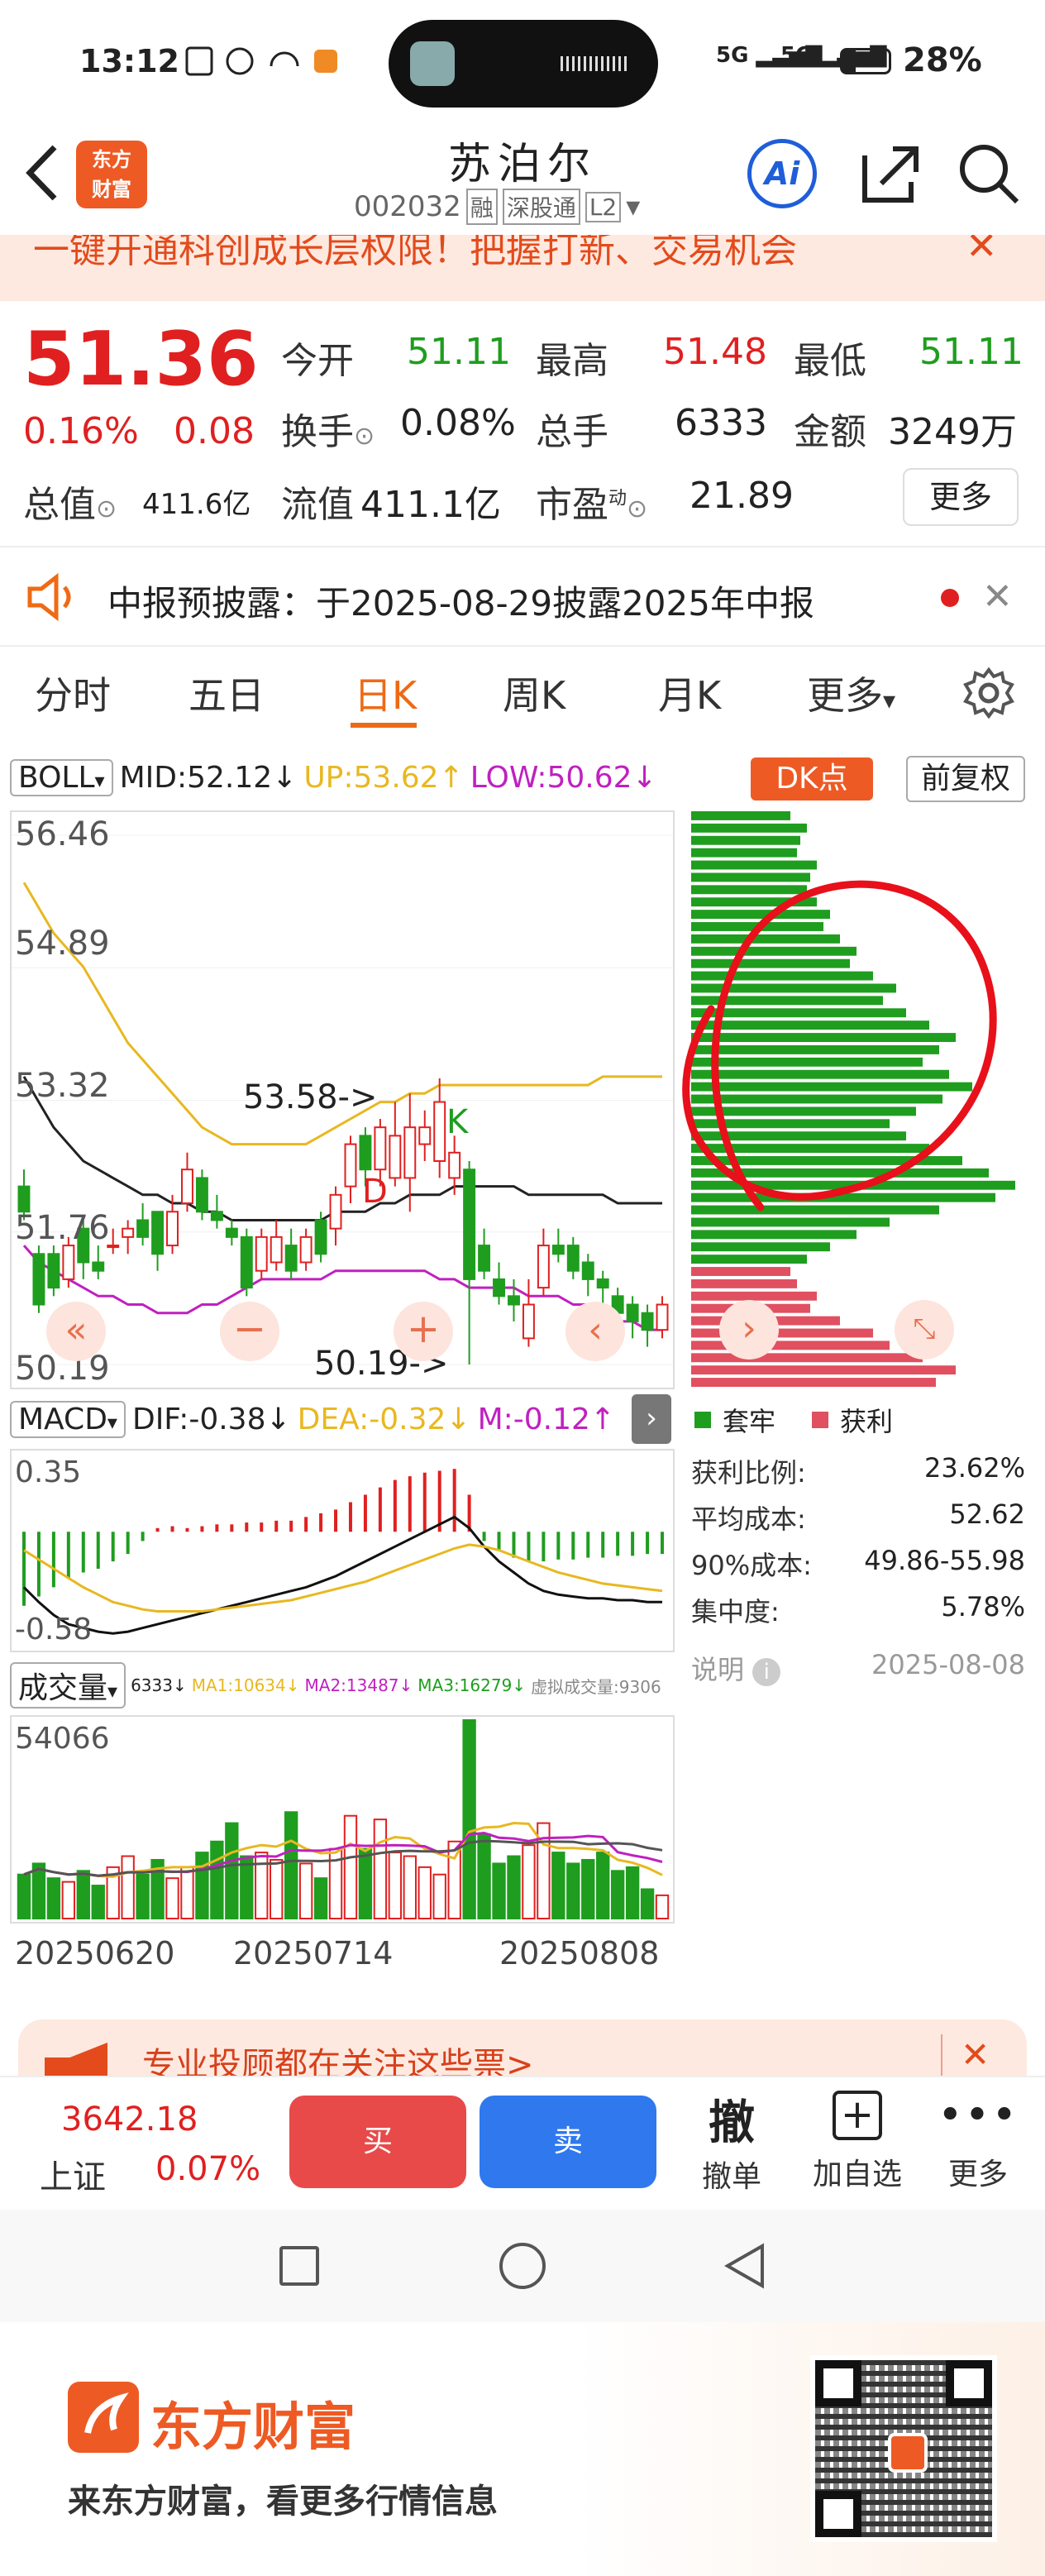 Image resolution: width=1045 pixels, height=2576 pixels. I want to click on trade-bar: 3642.18 上证 0.07% 买 卖 撤 撤单 + 加自选 ••• 更多, so click(522, 2142).